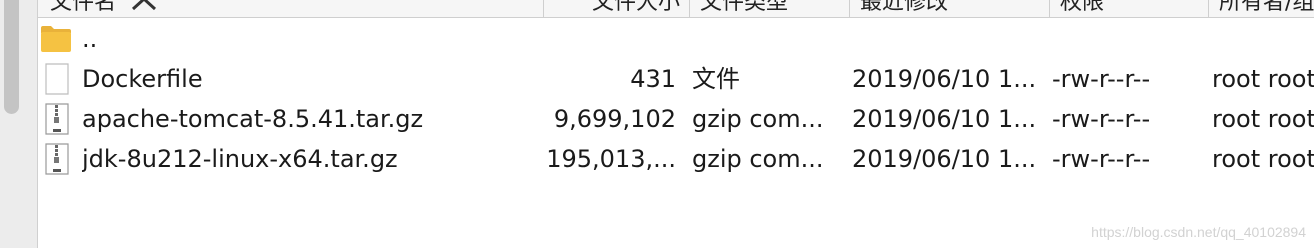 This screenshot has width=1314, height=248. What do you see at coordinates (90, 39) in the screenshot?
I see `file-name: ..` at bounding box center [90, 39].